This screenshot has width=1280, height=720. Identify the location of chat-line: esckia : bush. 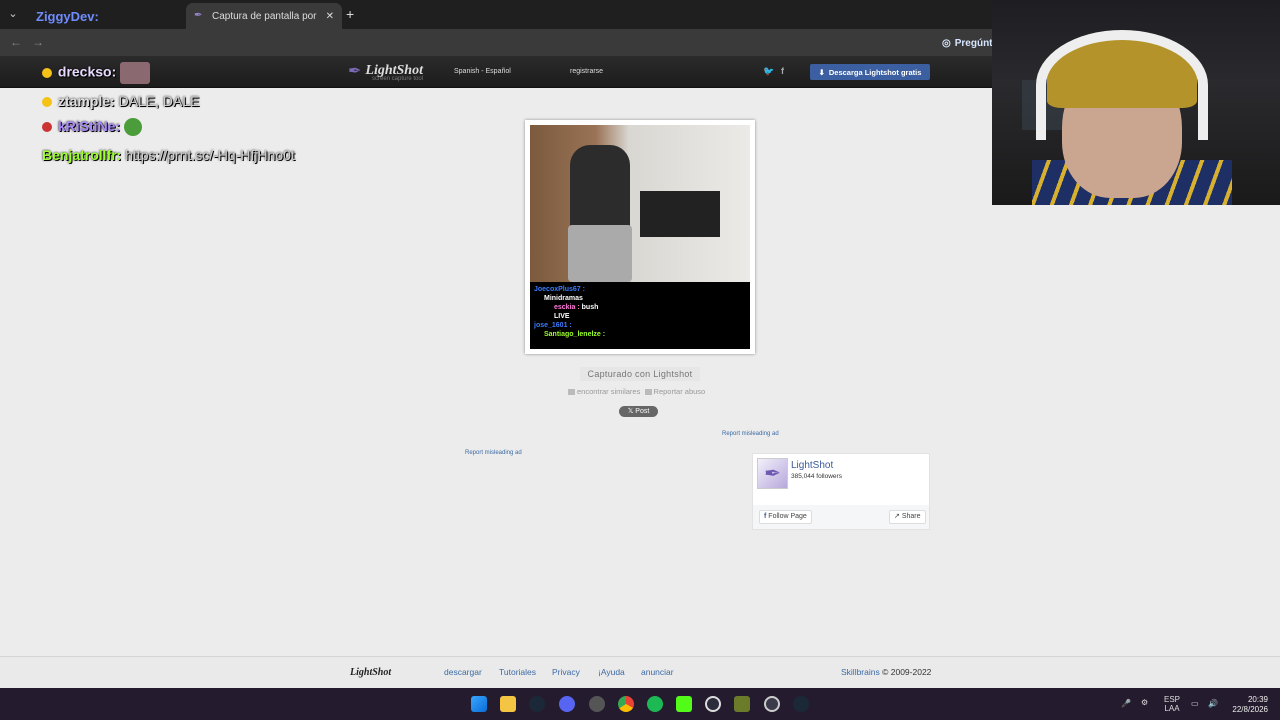
(640, 307).